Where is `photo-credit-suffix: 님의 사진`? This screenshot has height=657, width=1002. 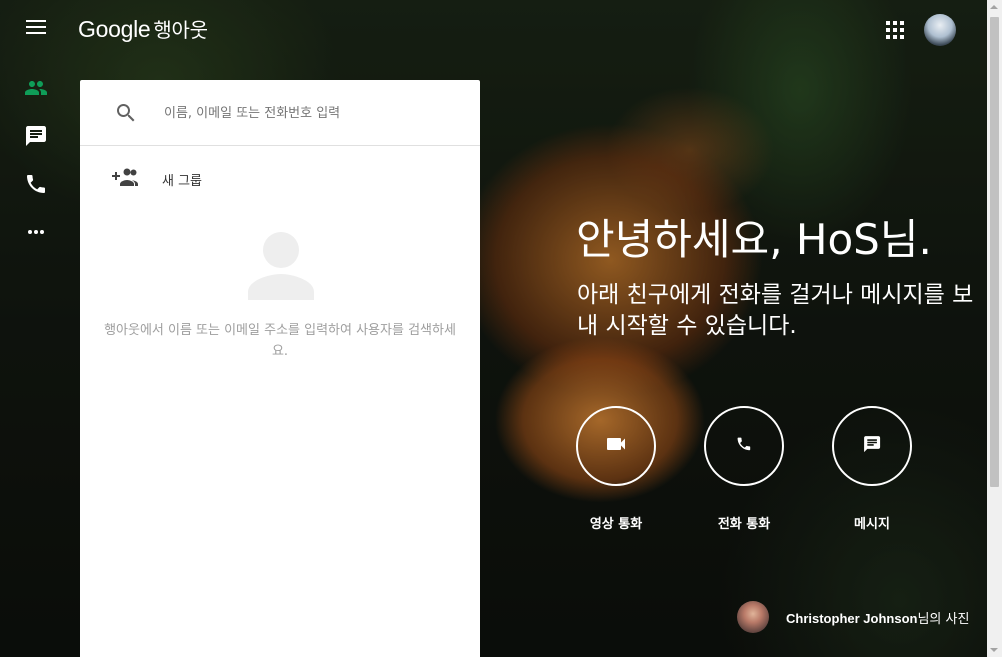
photo-credit-suffix: 님의 사진 is located at coordinates (943, 619).